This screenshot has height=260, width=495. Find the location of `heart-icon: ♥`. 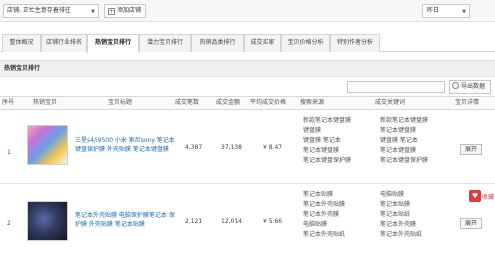

heart-icon: ♥ is located at coordinates (475, 196).